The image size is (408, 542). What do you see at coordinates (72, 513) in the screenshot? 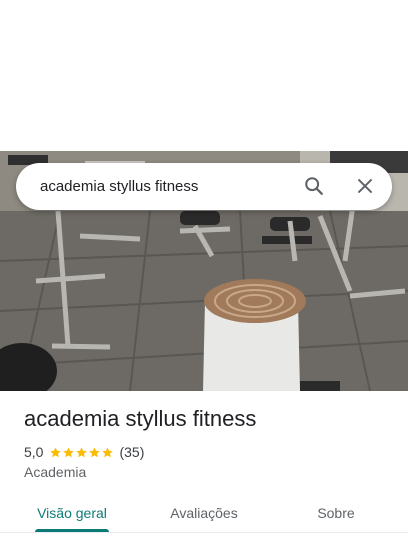
I see `tab-overview: Visão geral` at bounding box center [72, 513].